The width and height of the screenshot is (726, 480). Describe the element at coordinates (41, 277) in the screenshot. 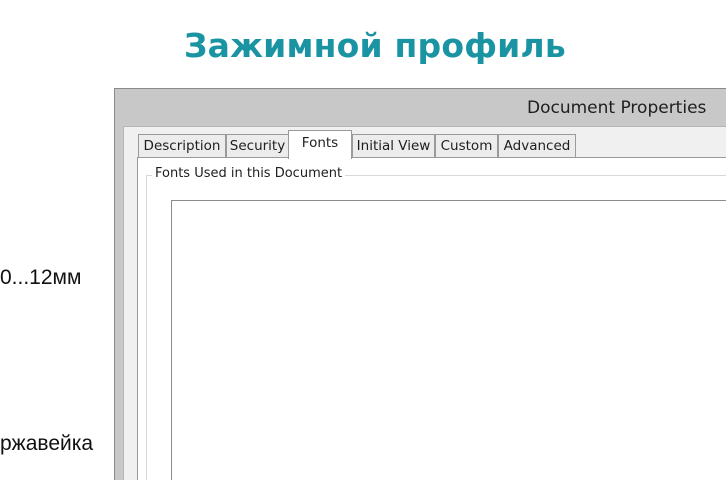

I see `slide-text-size: 0...12мм` at that location.